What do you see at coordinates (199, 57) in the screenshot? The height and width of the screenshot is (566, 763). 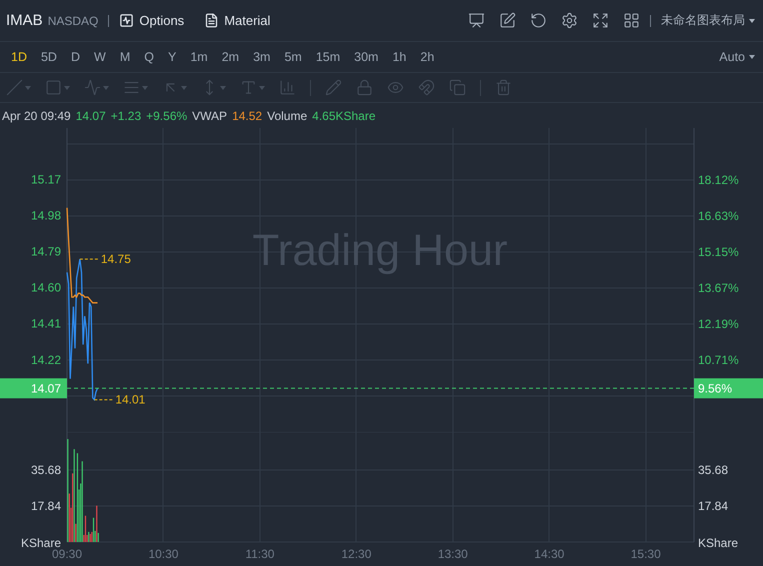 I see `timeframe-tab: 1m` at bounding box center [199, 57].